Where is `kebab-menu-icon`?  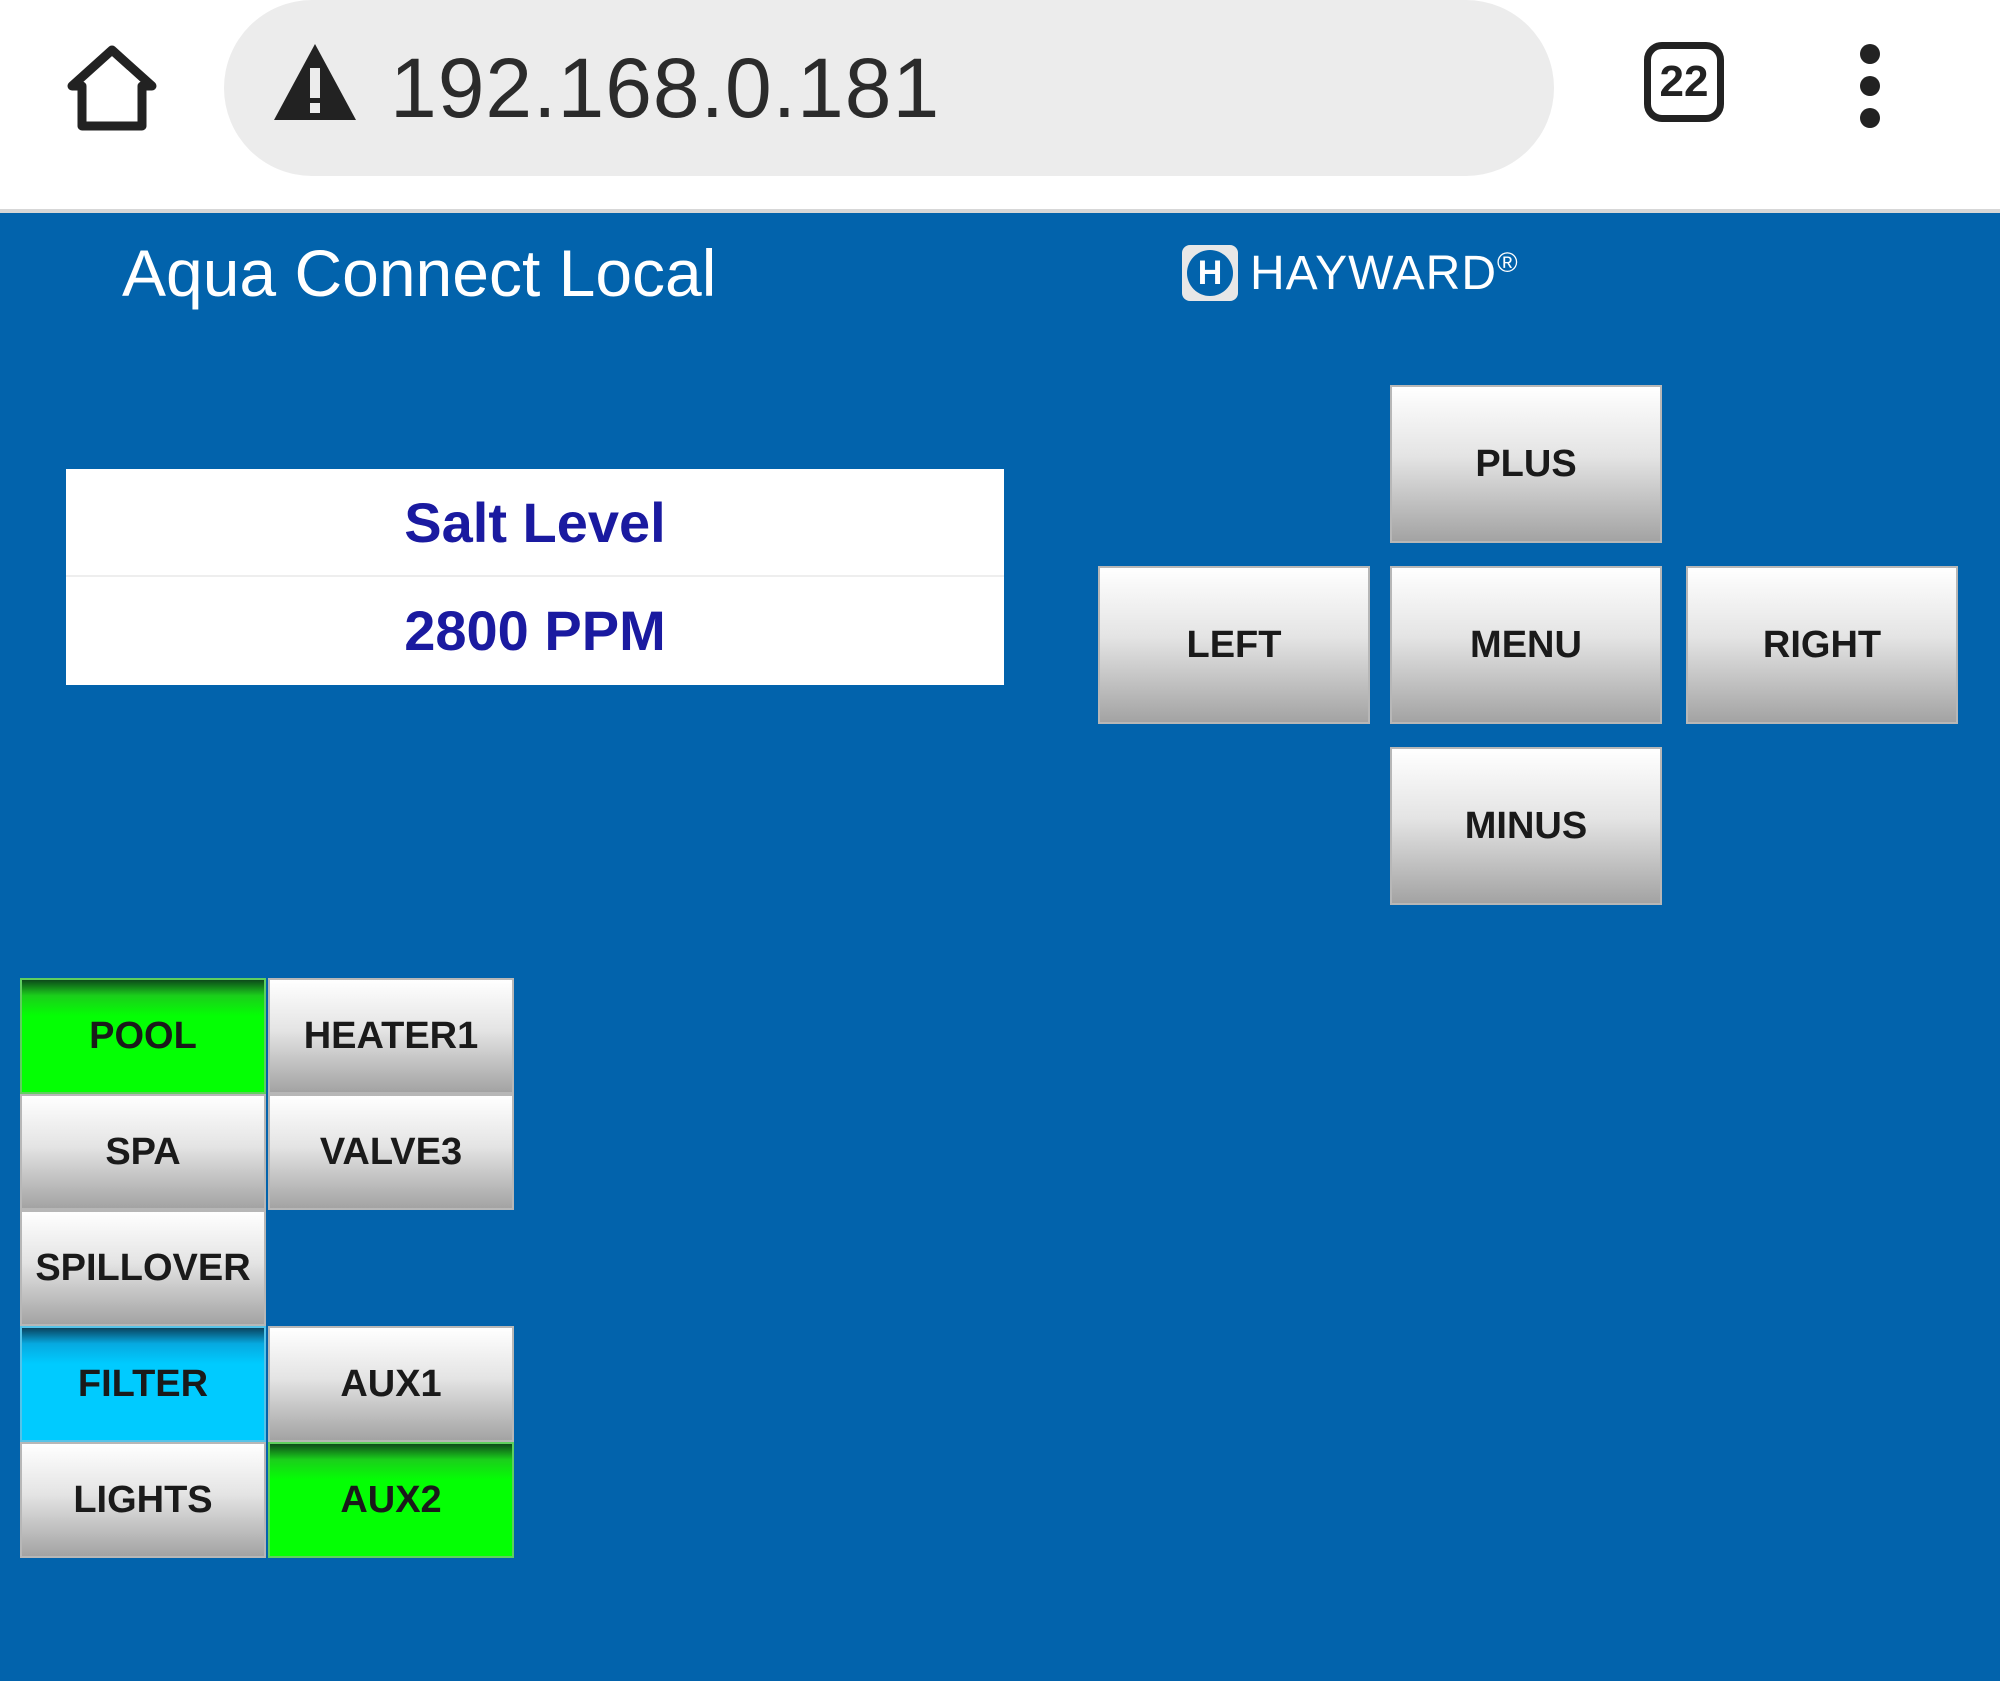
kebab-menu-icon is located at coordinates (1870, 86).